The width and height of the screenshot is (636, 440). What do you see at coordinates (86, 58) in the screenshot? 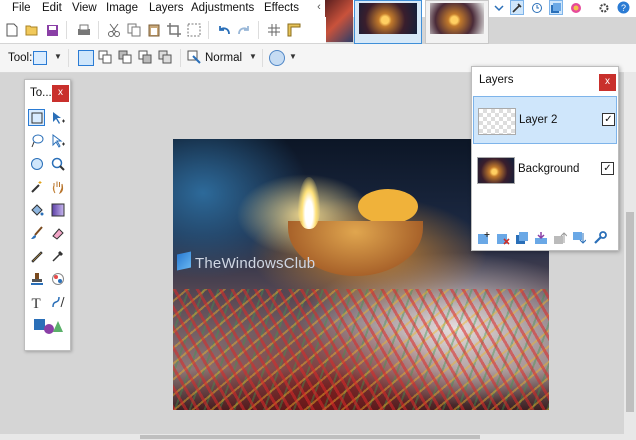
I see `selection-mode-replace-button` at bounding box center [86, 58].